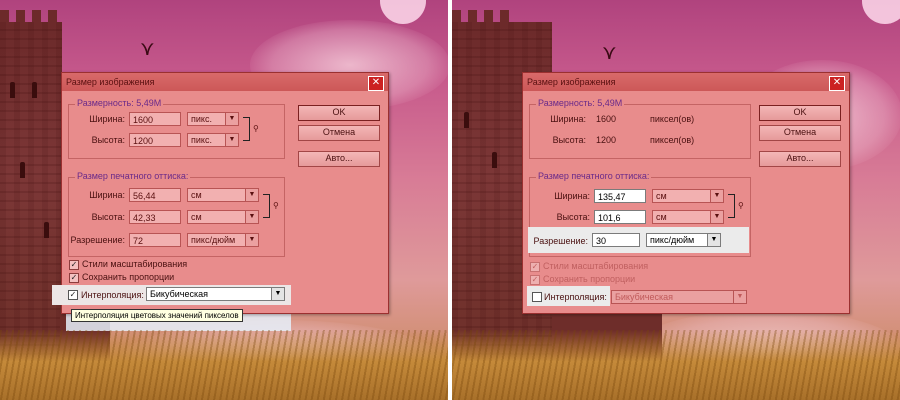  Describe the element at coordinates (672, 140) in the screenshot. I see `height-unit: пиксел(ов)` at that location.